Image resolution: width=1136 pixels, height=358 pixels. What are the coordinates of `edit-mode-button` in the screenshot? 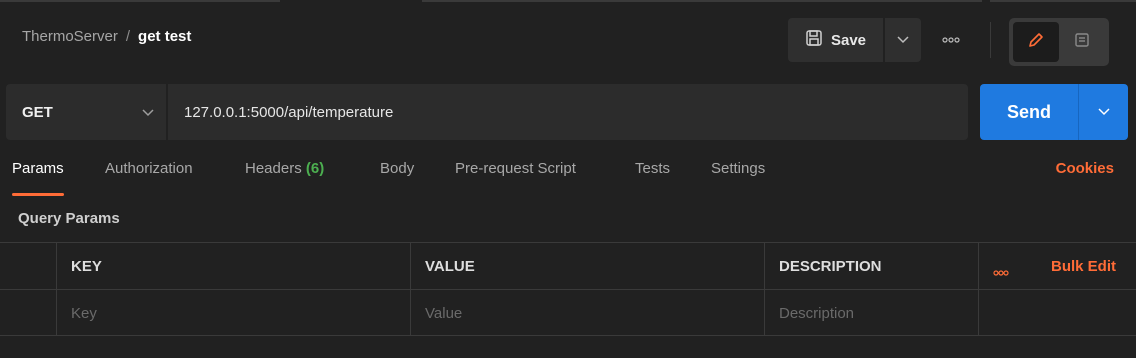 It's located at (1036, 42).